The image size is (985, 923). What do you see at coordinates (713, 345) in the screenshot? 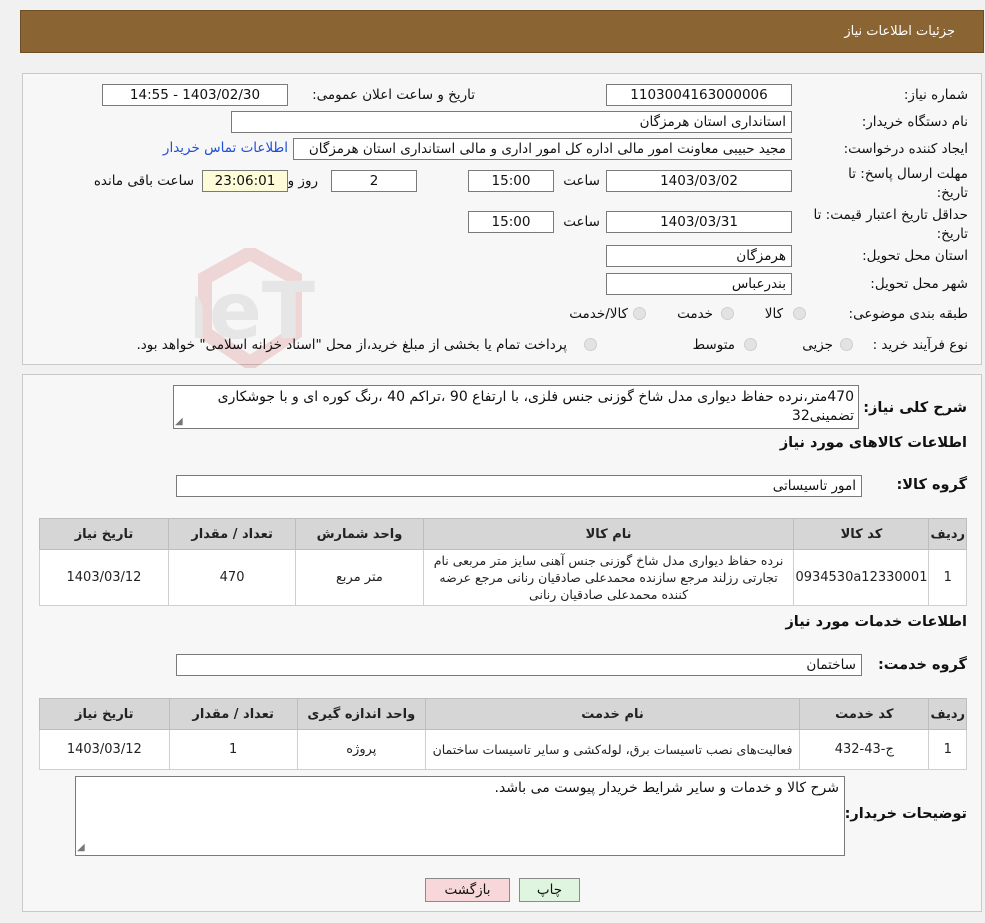
I see `process-option-medium: متوسط` at bounding box center [713, 345].